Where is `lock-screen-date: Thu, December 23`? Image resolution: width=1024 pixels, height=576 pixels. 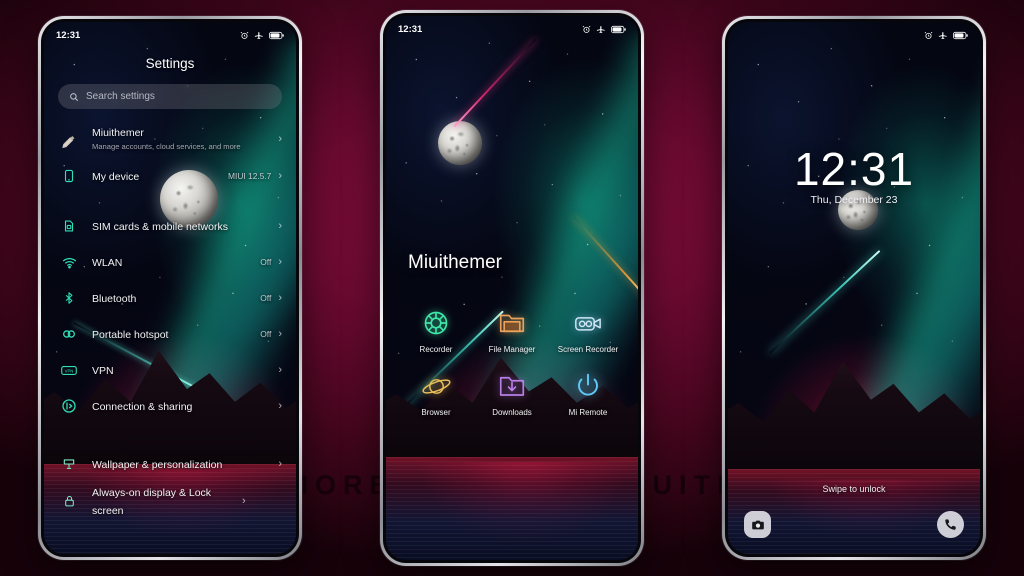 lock-screen-date: Thu, December 23 is located at coordinates (854, 200).